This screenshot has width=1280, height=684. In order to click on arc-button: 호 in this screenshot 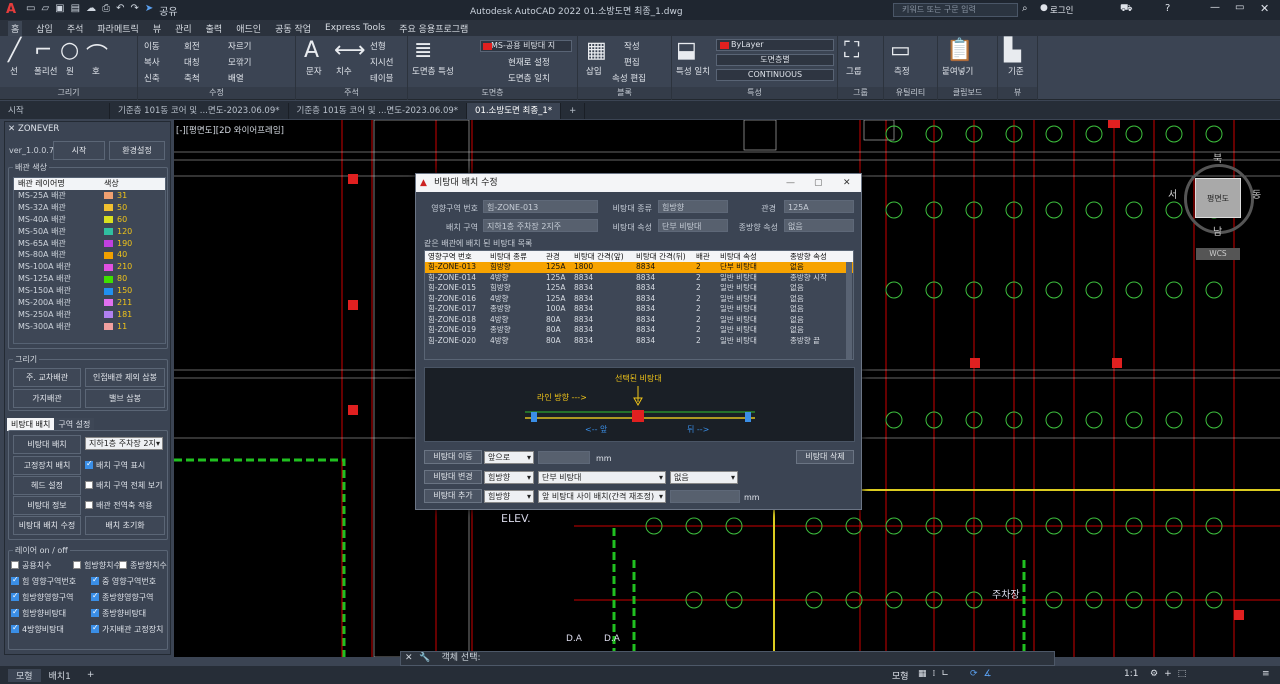, I will do `click(96, 71)`.